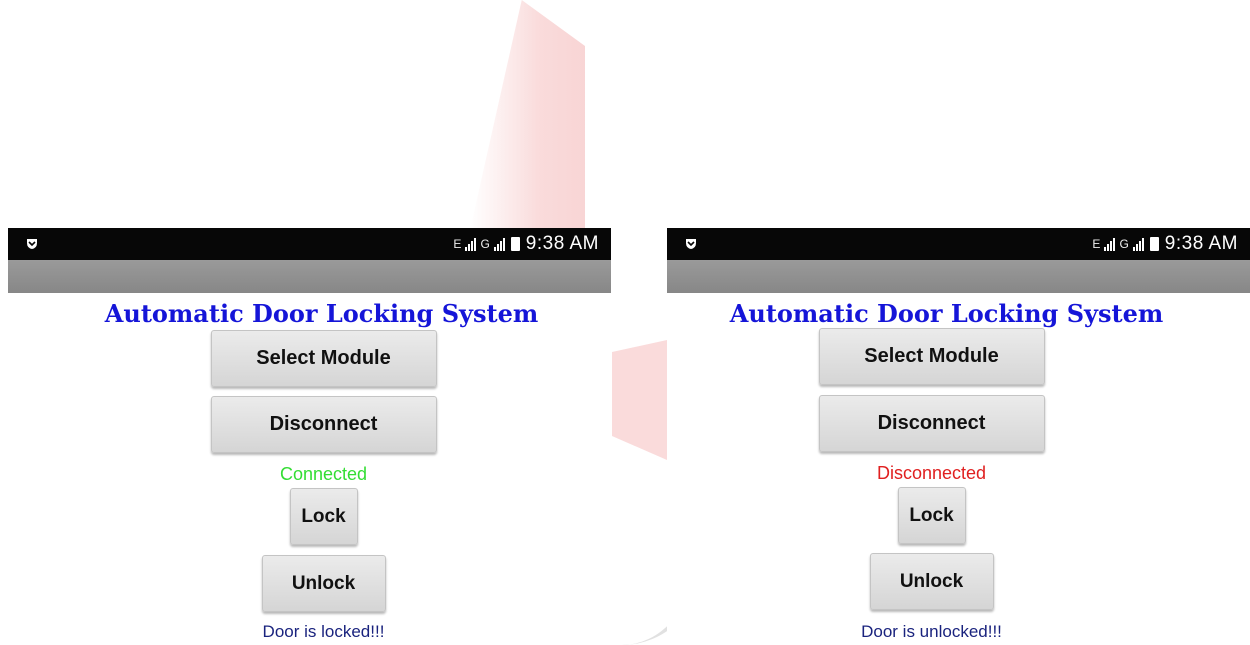 This screenshot has height=645, width=1250. Describe the element at coordinates (323, 474) in the screenshot. I see `connection-status: Connected` at that location.